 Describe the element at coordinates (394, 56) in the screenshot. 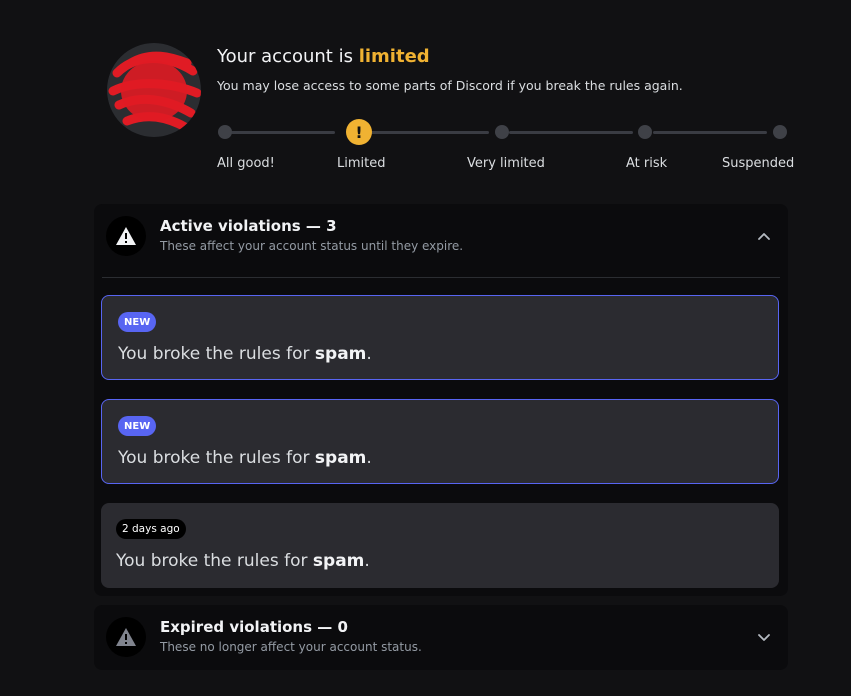

I see `title-status: limited` at that location.